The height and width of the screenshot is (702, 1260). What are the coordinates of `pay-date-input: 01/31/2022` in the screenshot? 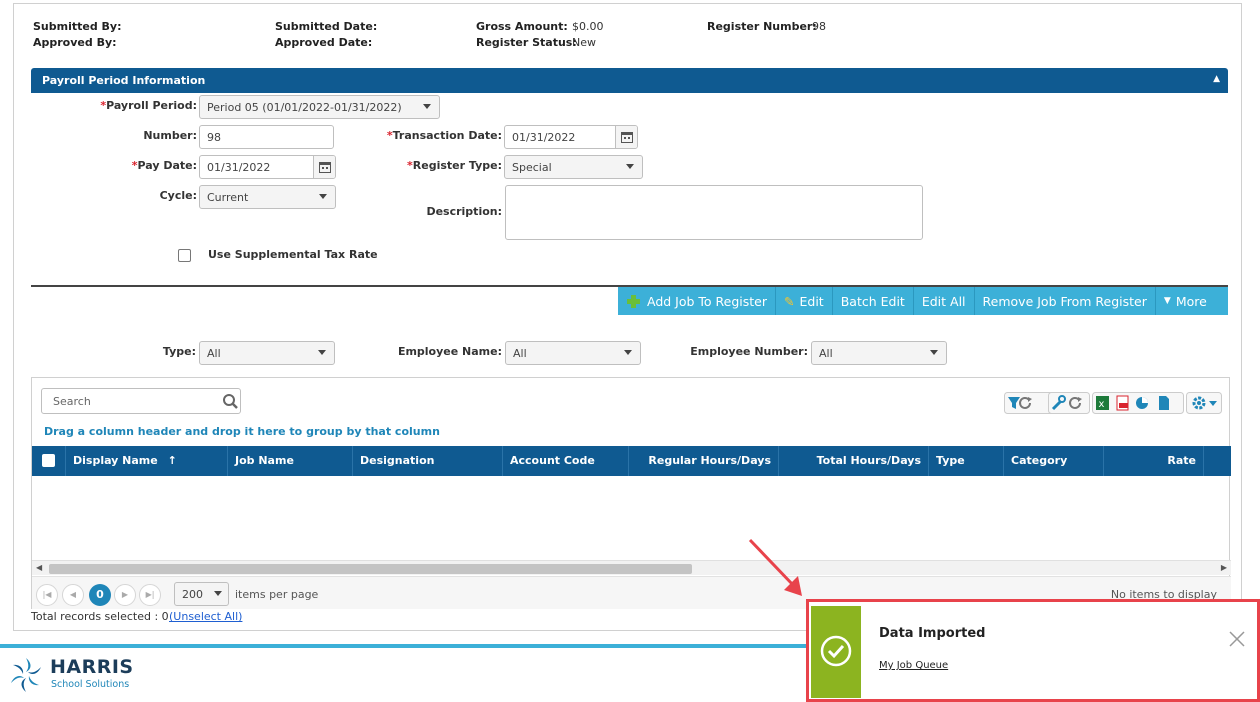 It's located at (267, 167).